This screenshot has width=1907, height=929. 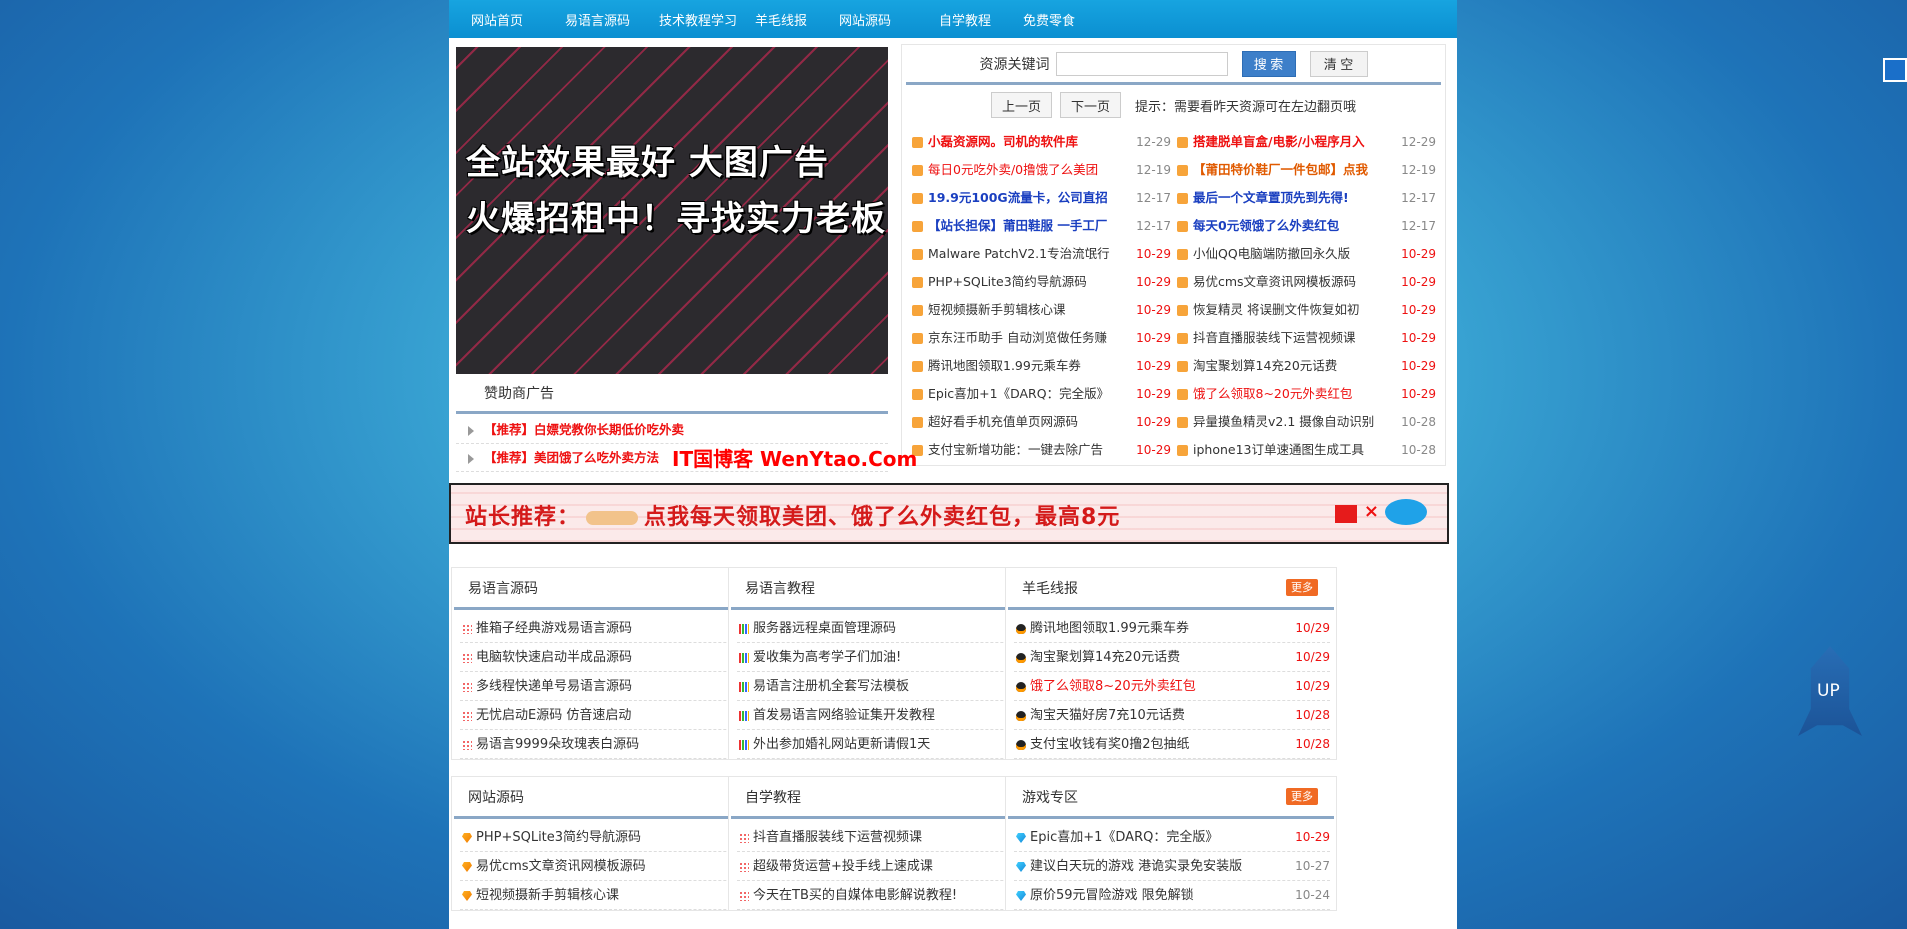 I want to click on resource-item: 恢复精灵 将误删文件恢复如初 10-29, so click(x=1307, y=310).